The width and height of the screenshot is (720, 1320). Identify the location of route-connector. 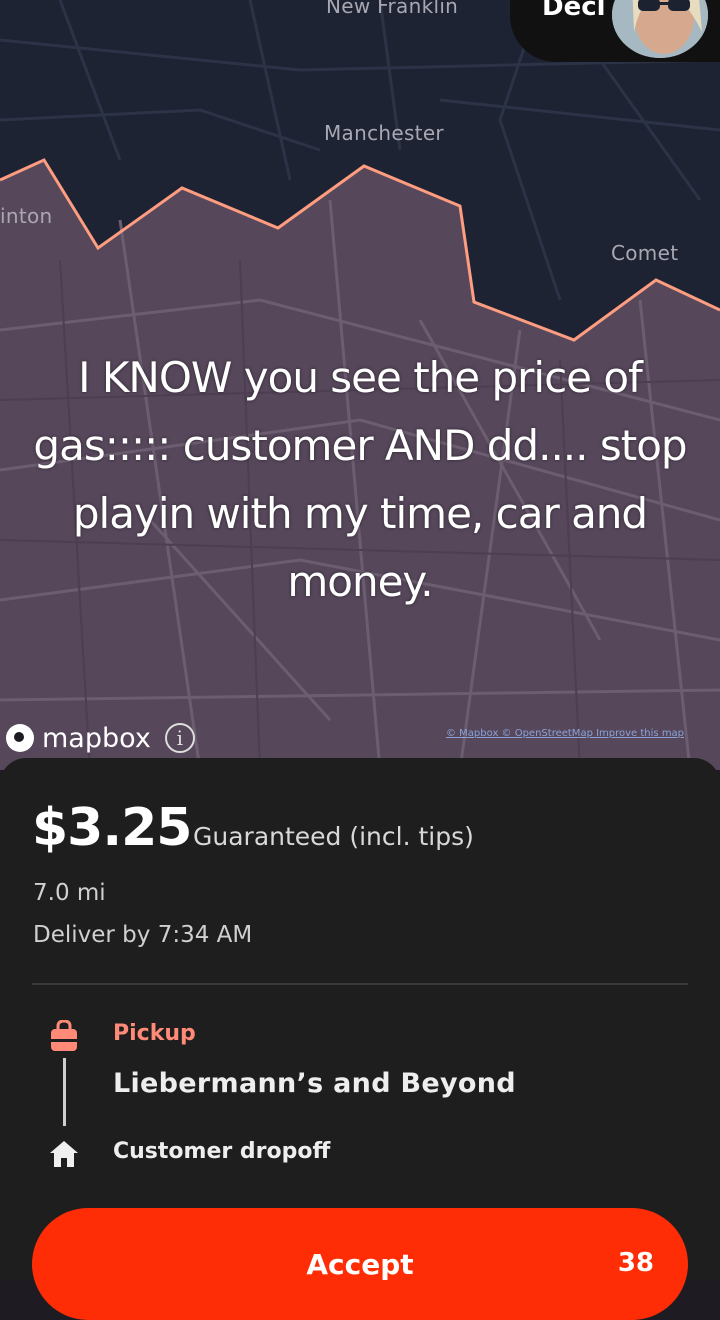
(64, 1092).